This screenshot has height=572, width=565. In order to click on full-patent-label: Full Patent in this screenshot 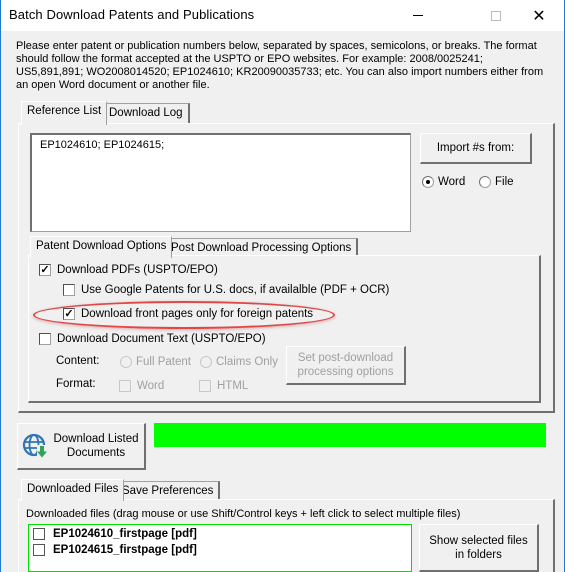, I will do `click(163, 362)`.